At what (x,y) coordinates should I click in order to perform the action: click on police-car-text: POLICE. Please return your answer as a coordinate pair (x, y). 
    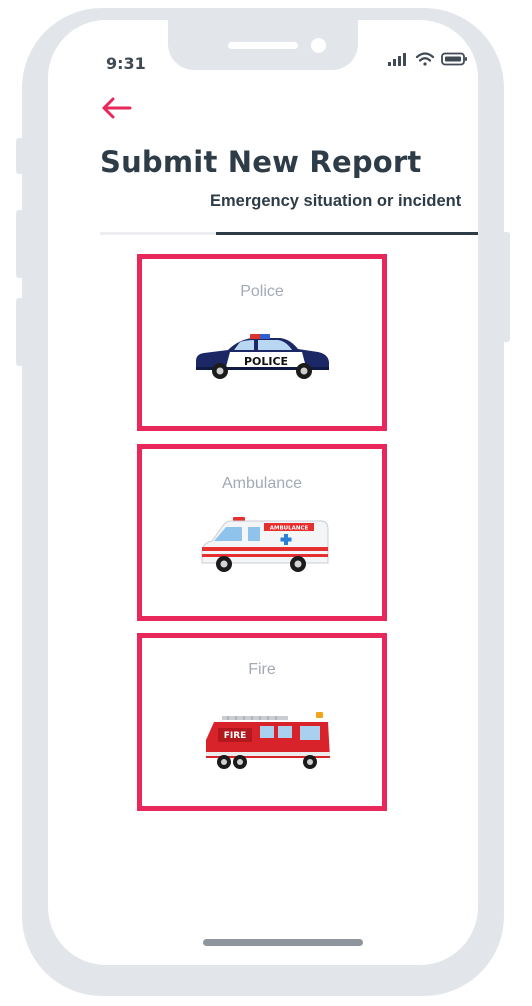
    Looking at the image, I should click on (266, 361).